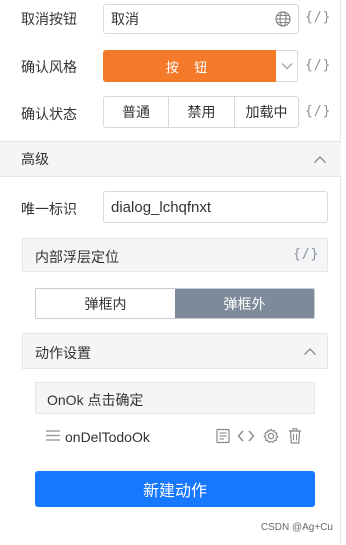 This screenshot has width=346, height=545. Describe the element at coordinates (107, 437) in the screenshot. I see `action-name: onDelTodoOk` at that location.